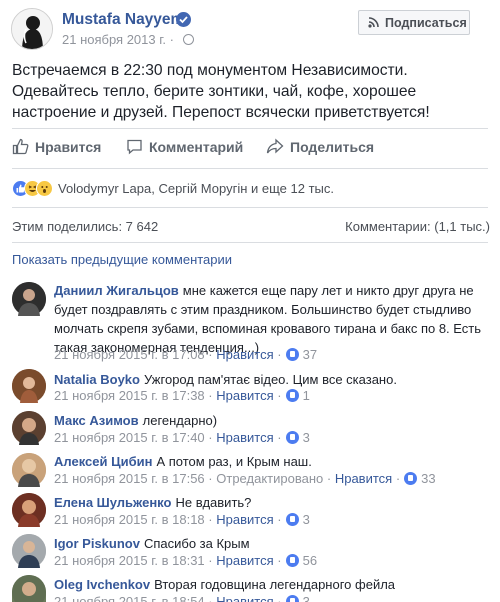 Image resolution: width=500 pixels, height=602 pixels. I want to click on comment-time: 21 ноября 2015 г. в 18:54, so click(129, 598).